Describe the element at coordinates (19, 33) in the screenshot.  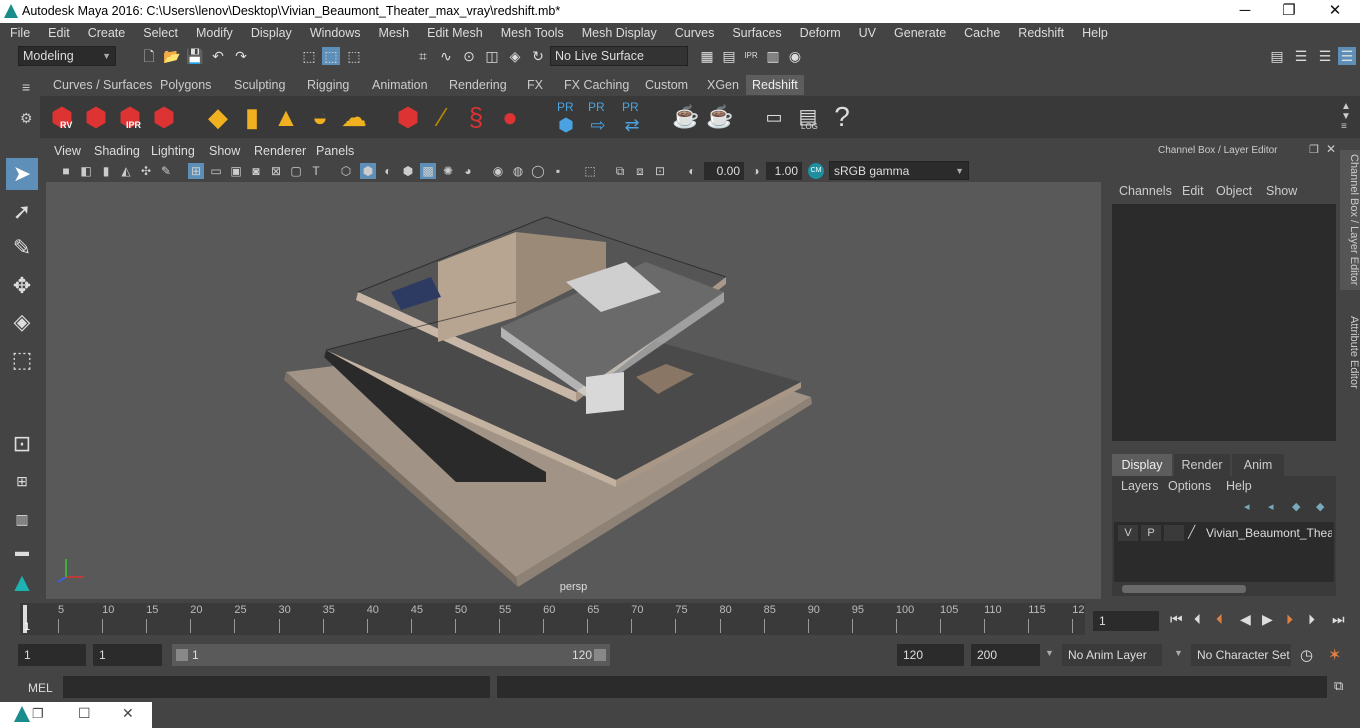
I see `menu-file: File` at that location.